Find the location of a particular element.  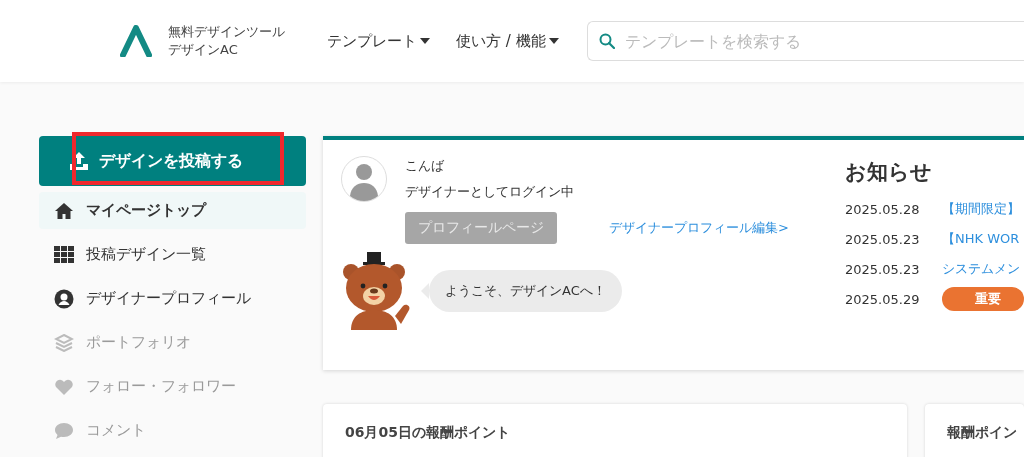

upload-design-button: デザインを投稿する is located at coordinates (172, 161).